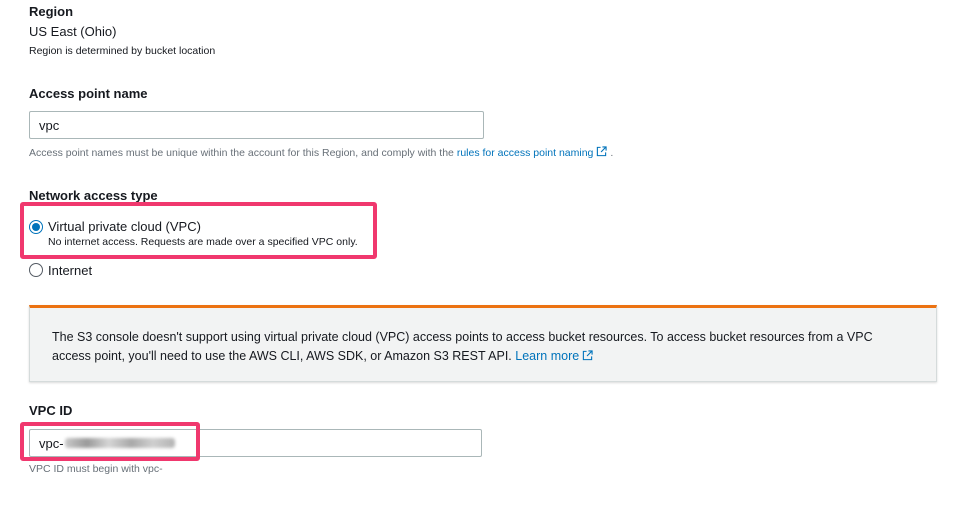  Describe the element at coordinates (122, 51) in the screenshot. I see `region-help-text: Region is determined by bucket location` at that location.